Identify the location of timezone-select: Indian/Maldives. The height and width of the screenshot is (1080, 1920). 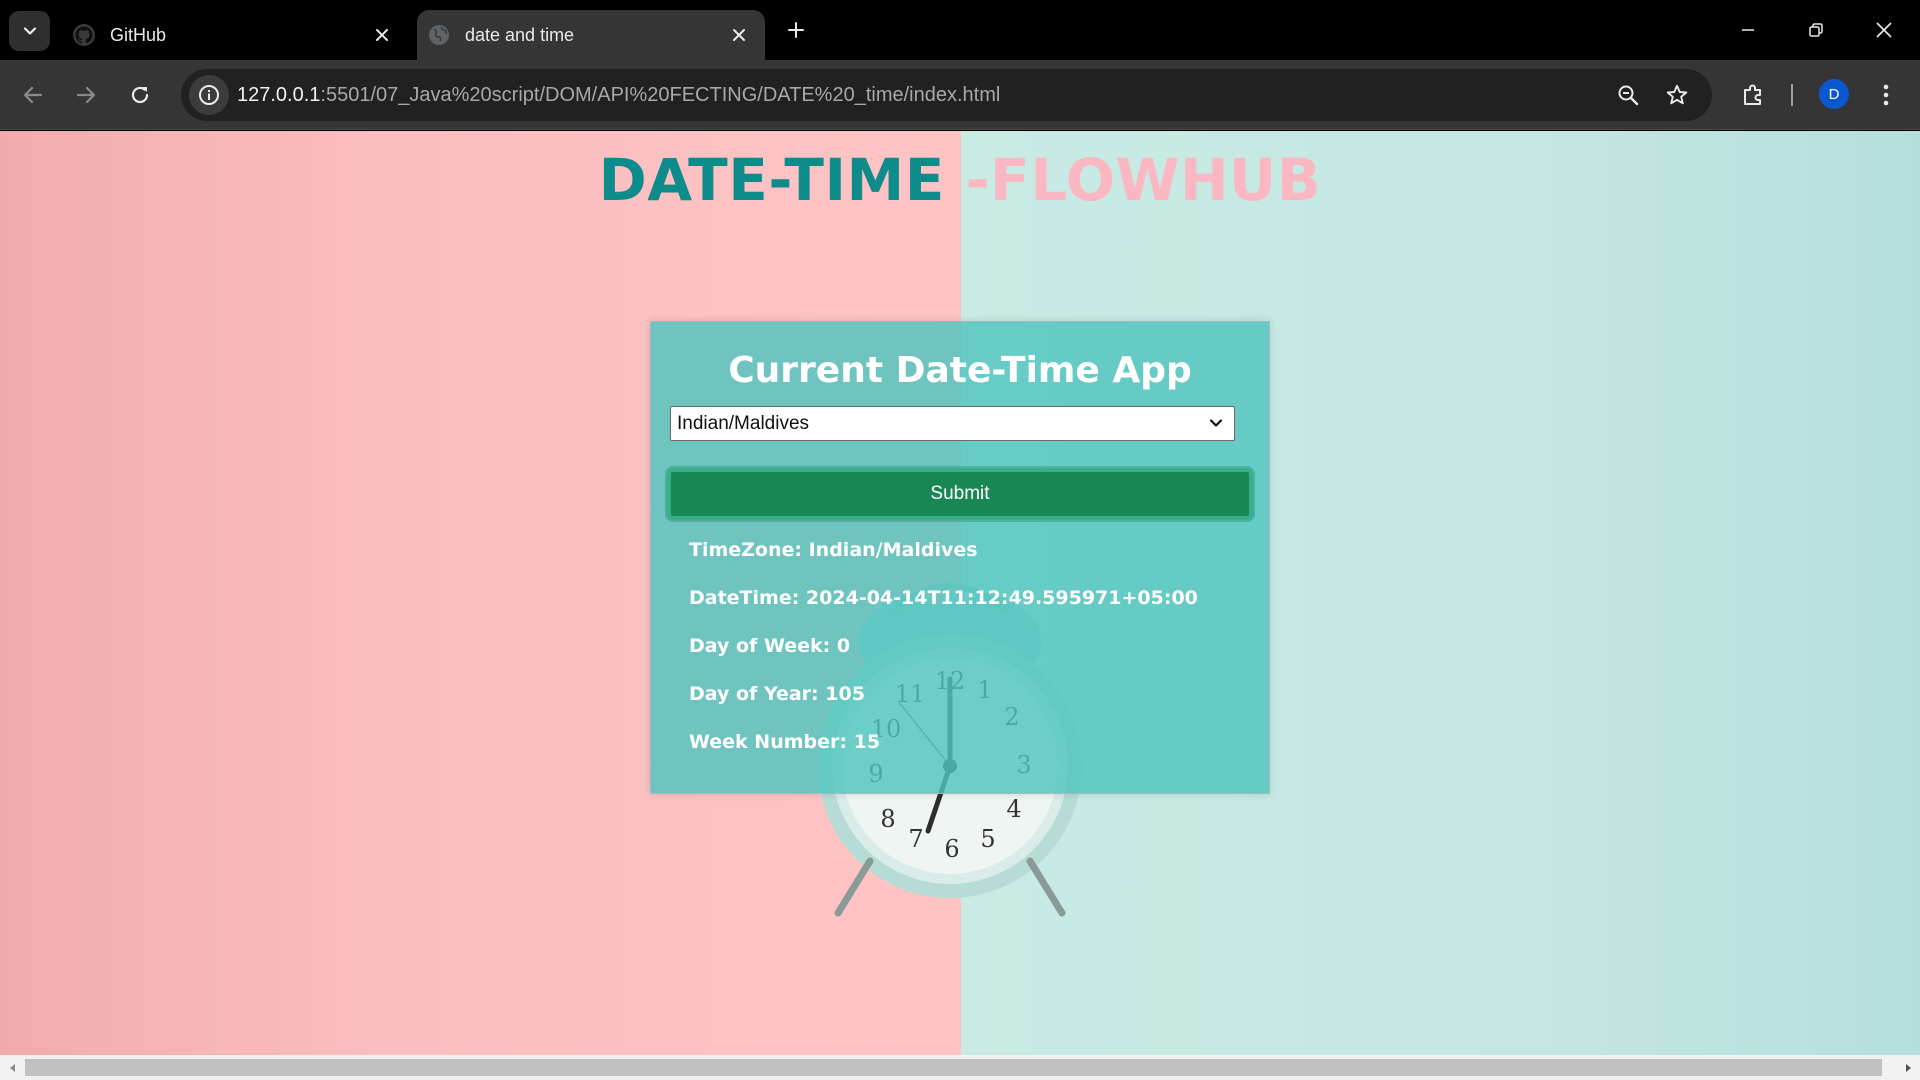
(952, 423).